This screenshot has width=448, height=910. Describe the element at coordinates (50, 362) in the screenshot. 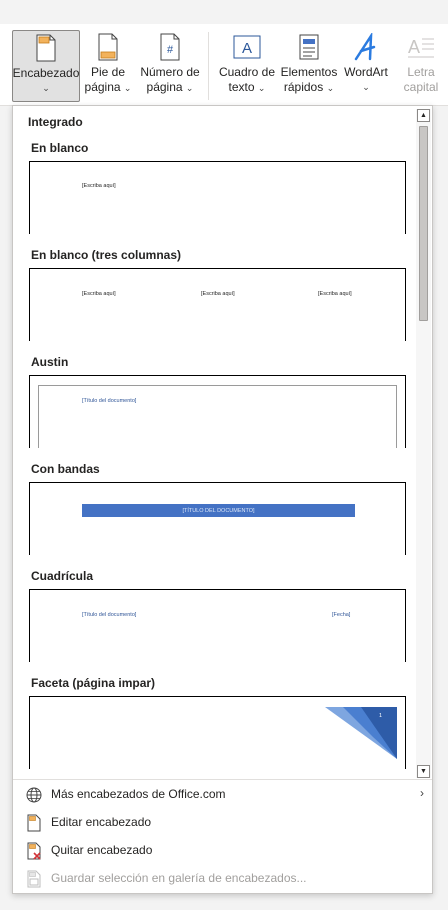

I see `gallery-item-title: Austin` at that location.